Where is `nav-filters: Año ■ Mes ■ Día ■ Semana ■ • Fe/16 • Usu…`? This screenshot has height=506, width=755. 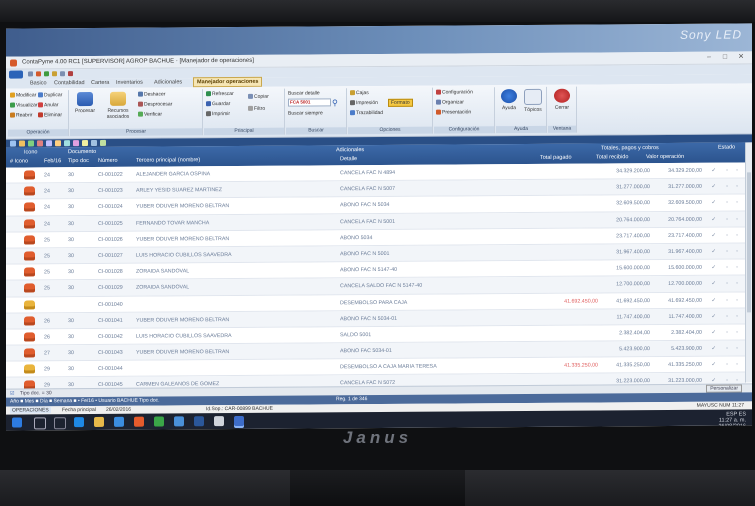
nav-filters: Año ■ Mes ■ Día ■ Semana ■ • Fe/16 • Usu… is located at coordinates (85, 401).